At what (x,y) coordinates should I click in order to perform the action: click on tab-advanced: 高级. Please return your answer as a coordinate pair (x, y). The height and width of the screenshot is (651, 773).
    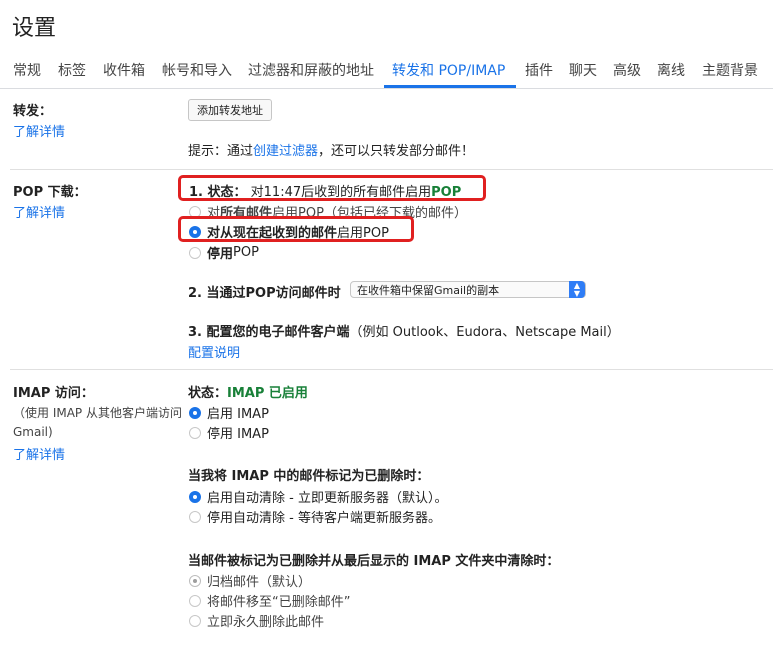
    Looking at the image, I should click on (627, 70).